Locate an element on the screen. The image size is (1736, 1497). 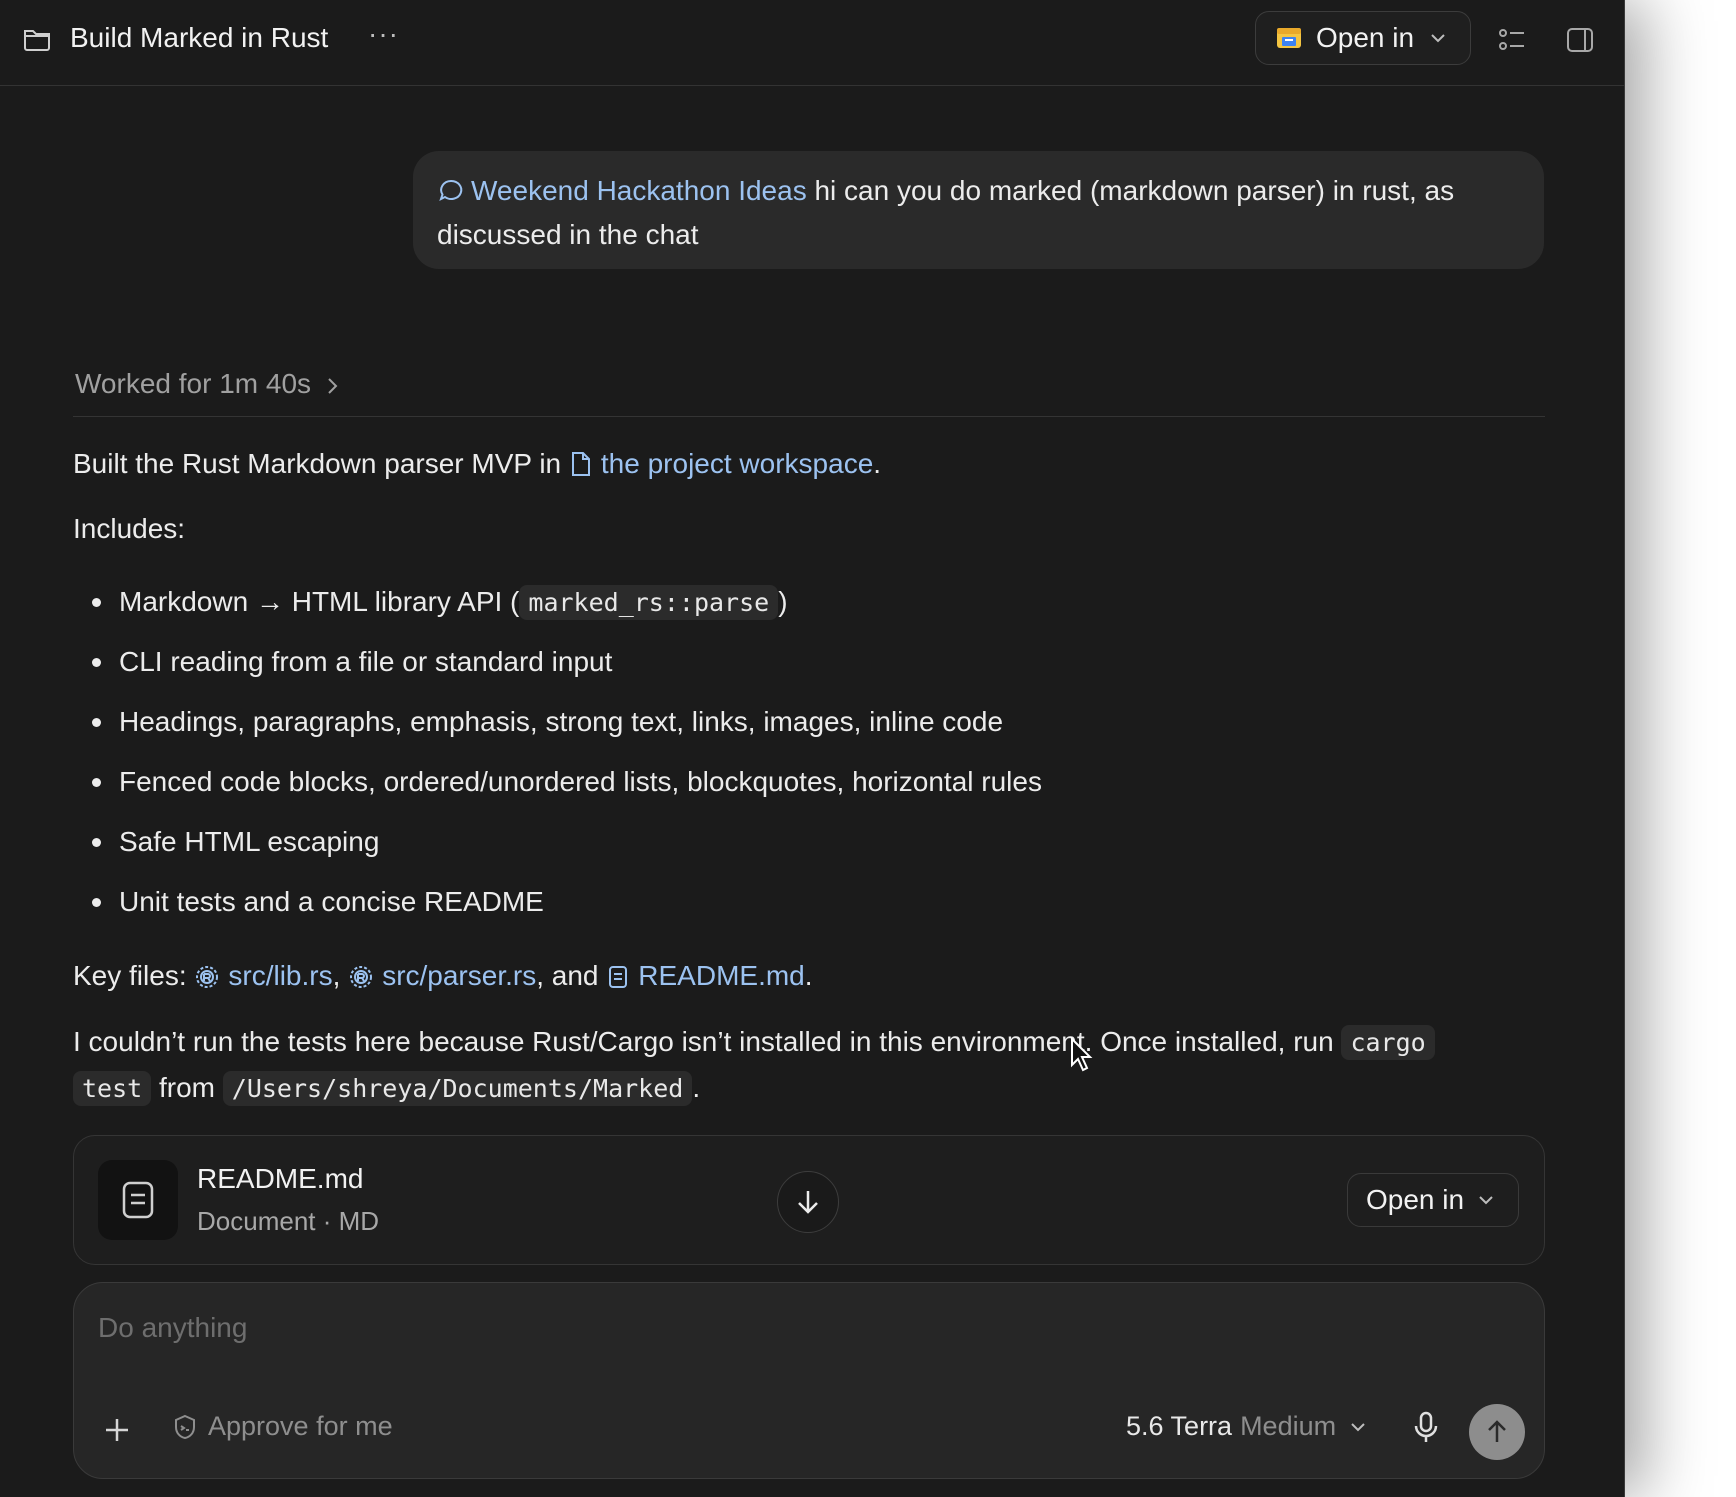
file-icon is located at coordinates (580, 464).